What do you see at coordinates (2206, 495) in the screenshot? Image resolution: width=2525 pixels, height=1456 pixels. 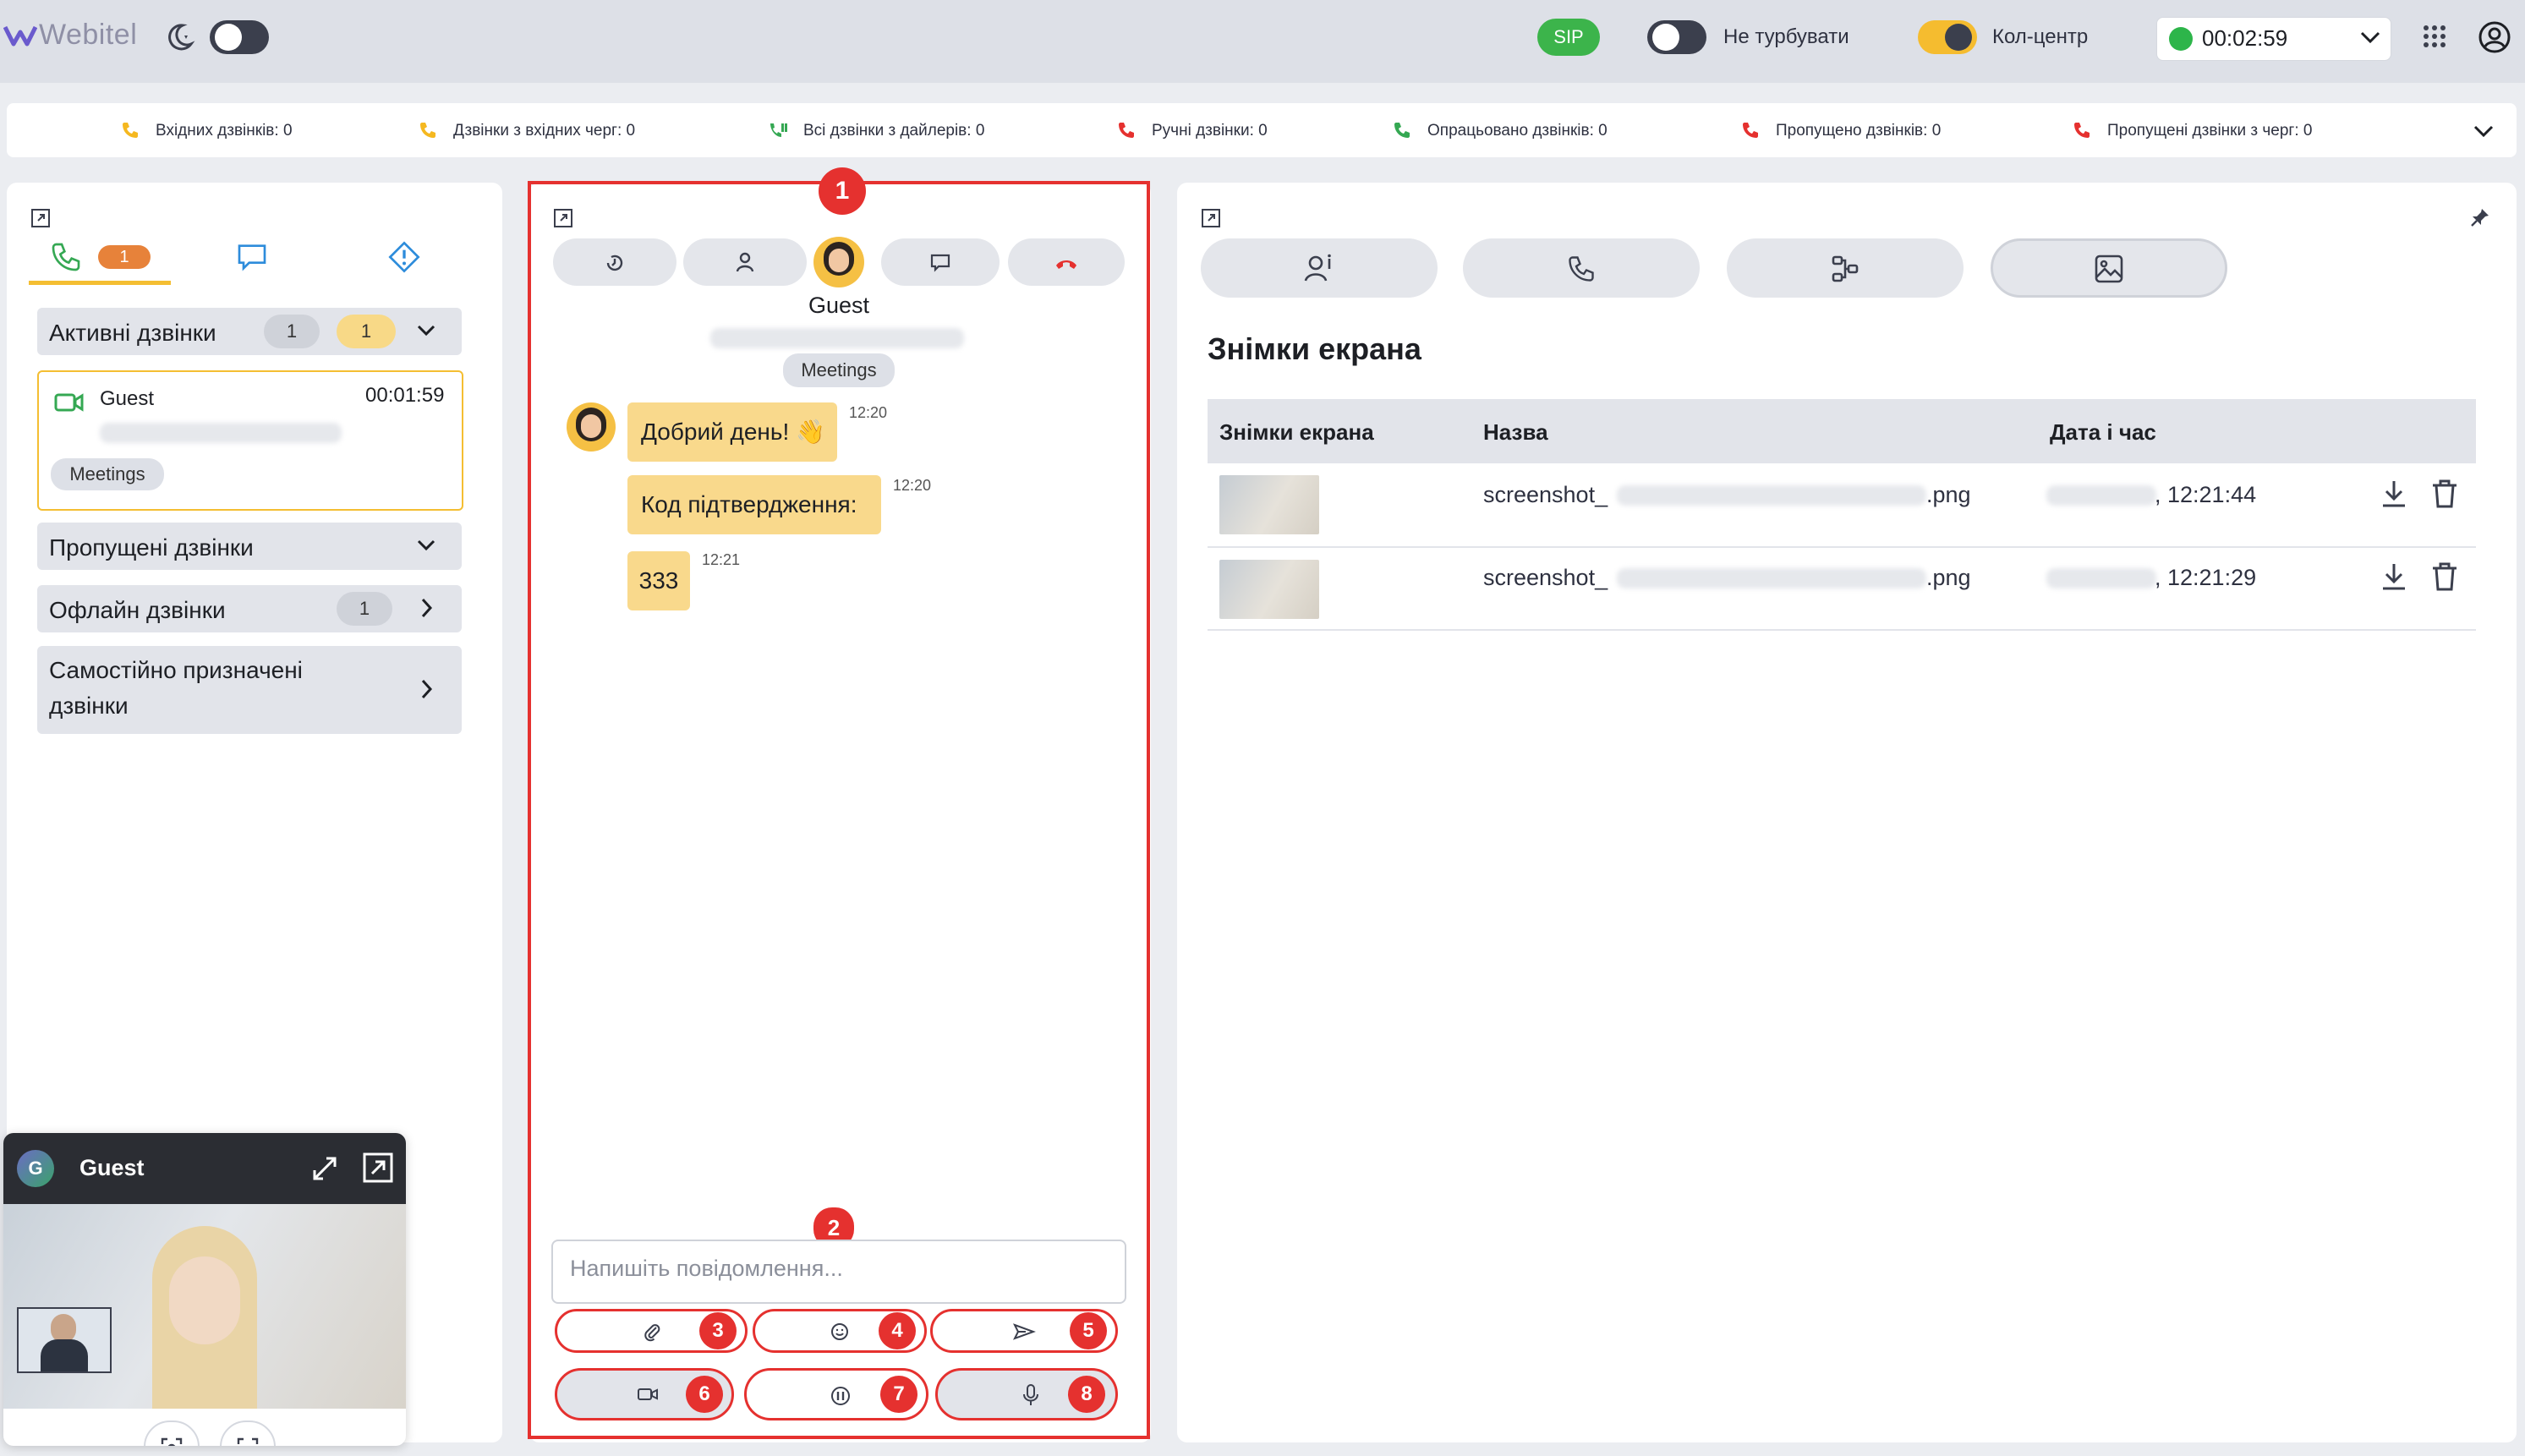 I see `screenshot-time: , 12:21:44` at bounding box center [2206, 495].